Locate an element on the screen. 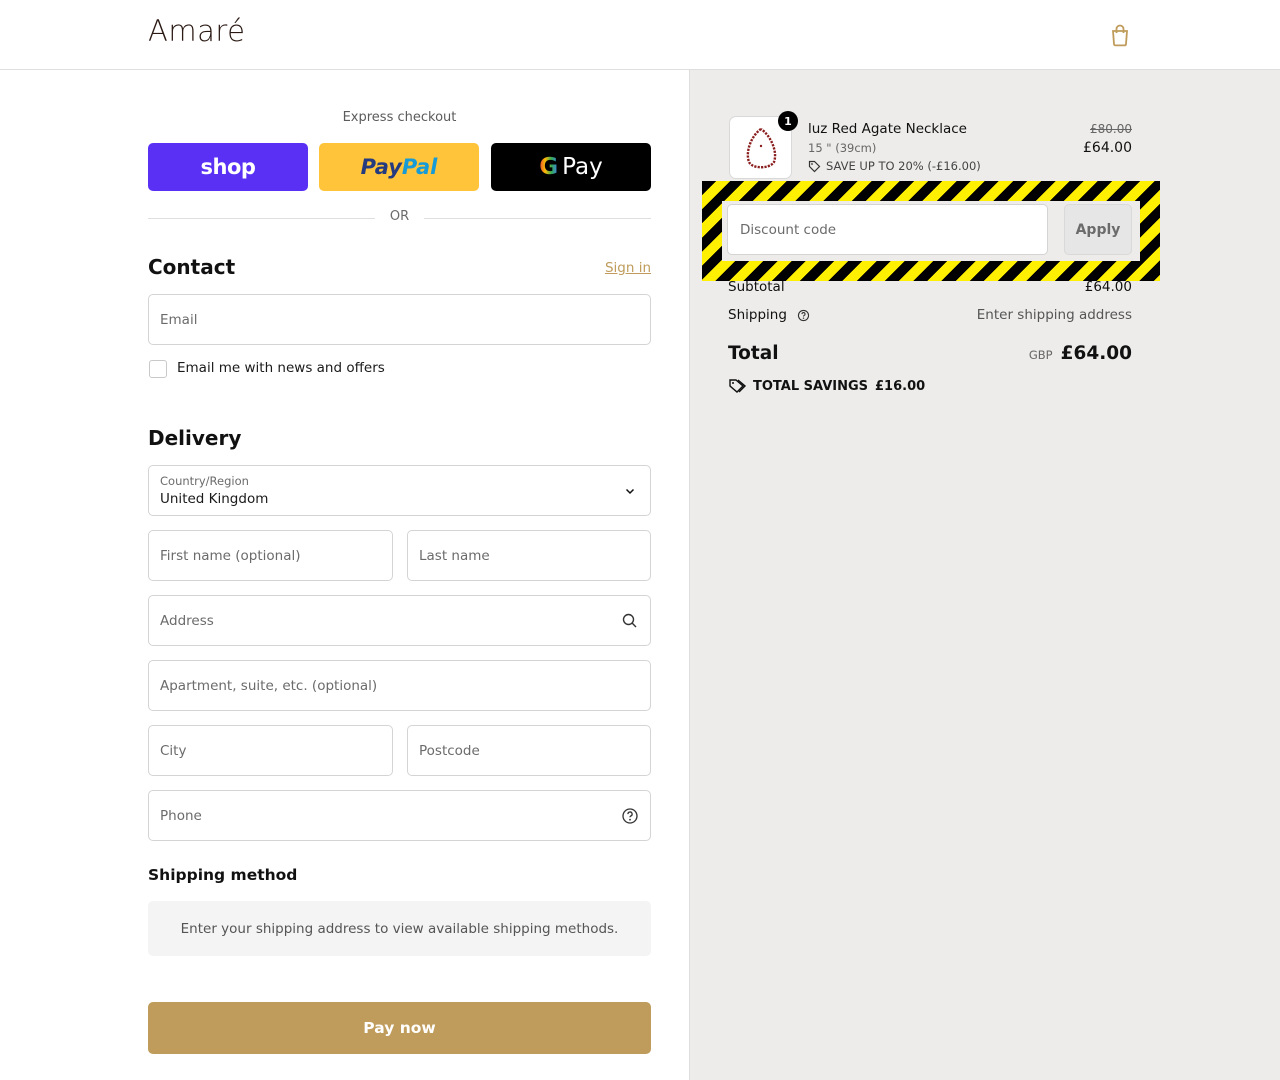 This screenshot has height=1080, width=1280. address-field: Address is located at coordinates (399, 620).